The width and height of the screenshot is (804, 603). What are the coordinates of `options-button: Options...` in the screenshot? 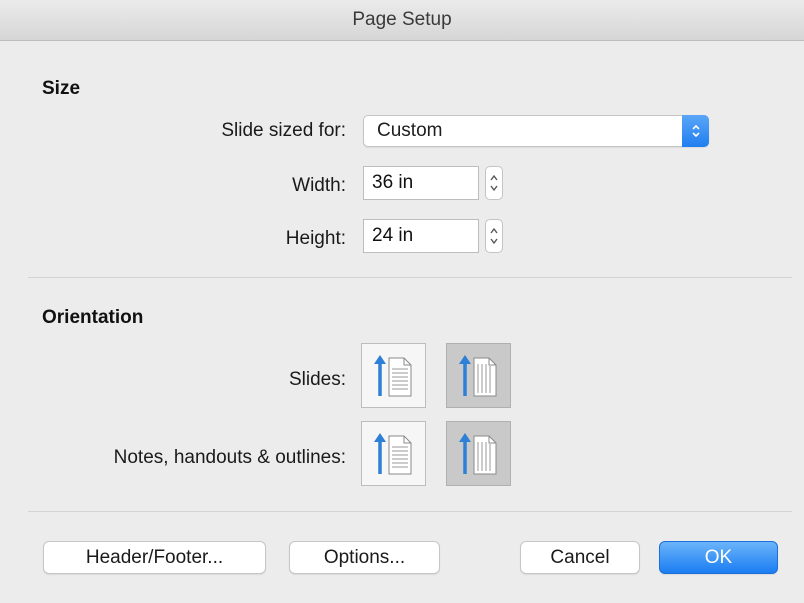 It's located at (364, 557).